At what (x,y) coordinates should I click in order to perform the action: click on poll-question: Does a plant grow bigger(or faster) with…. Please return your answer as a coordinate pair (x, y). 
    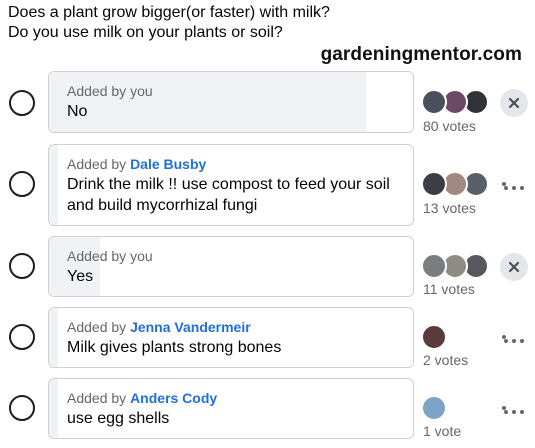
    Looking at the image, I should click on (268, 23).